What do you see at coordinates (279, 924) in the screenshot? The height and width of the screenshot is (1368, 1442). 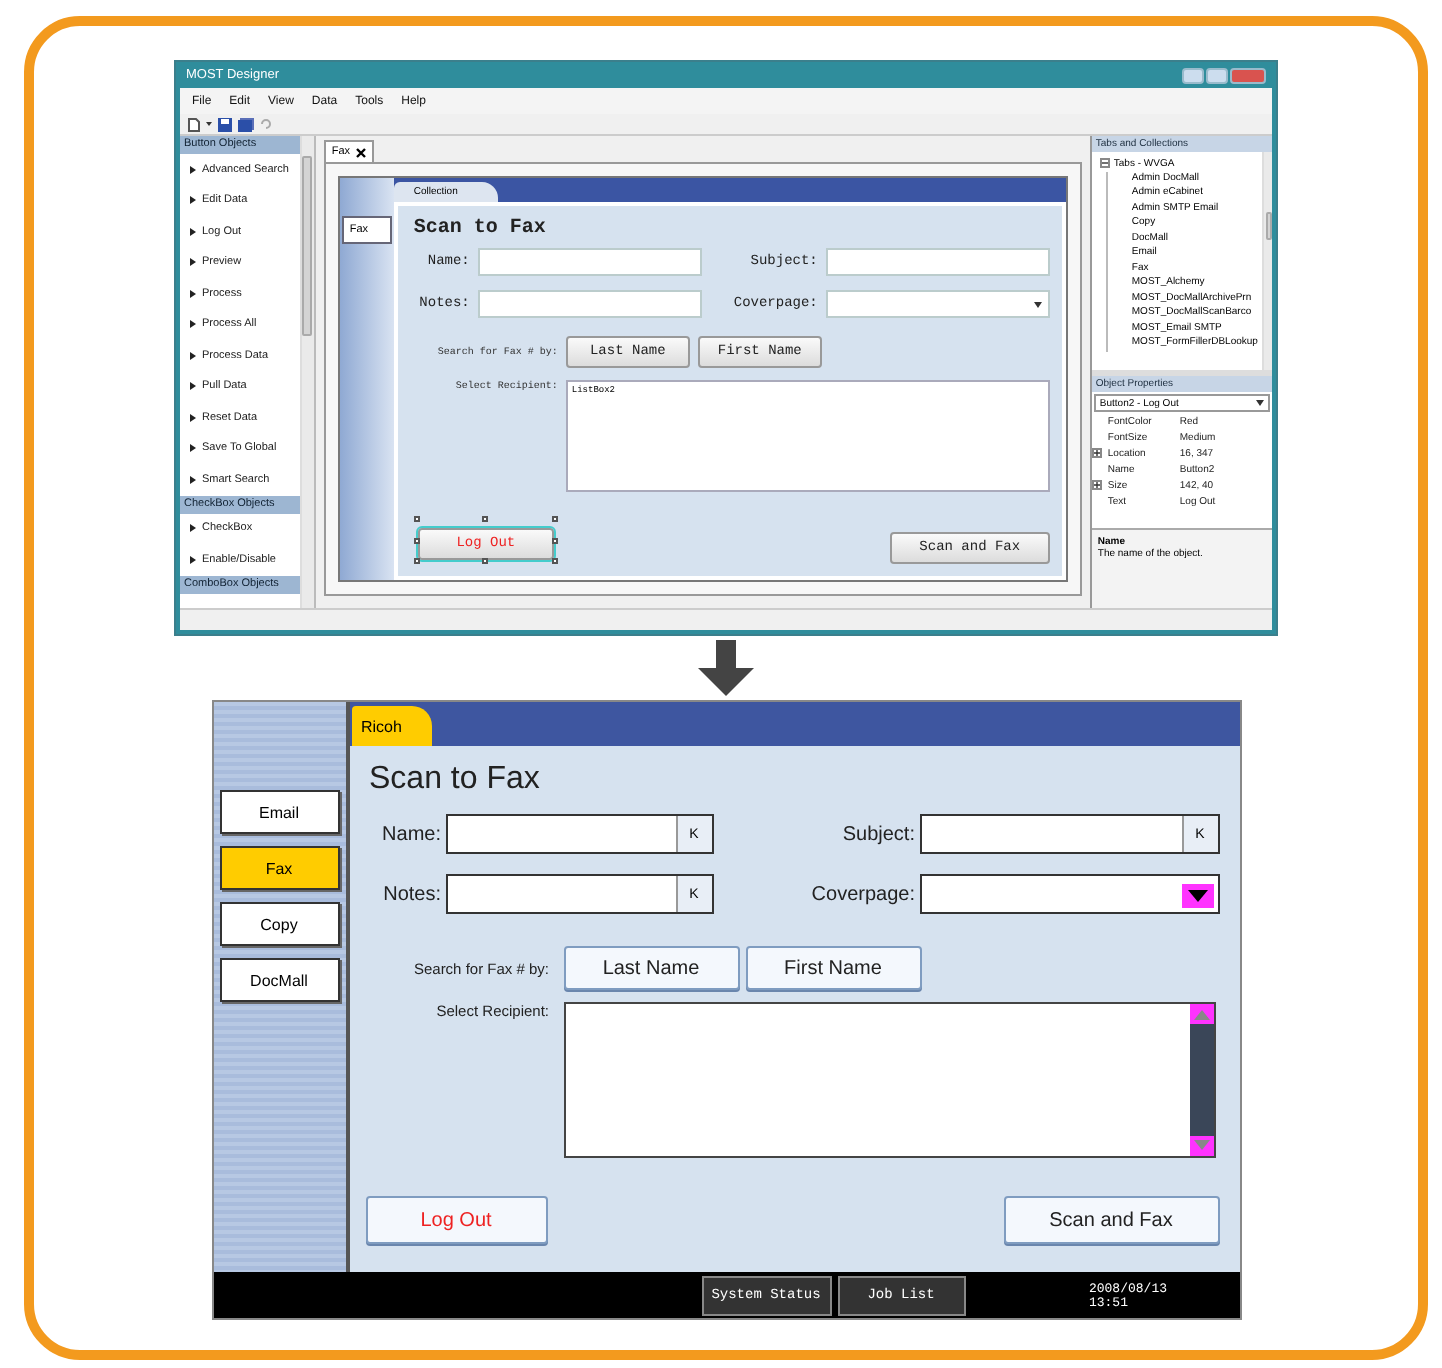 I see `side-tab: Copy` at bounding box center [279, 924].